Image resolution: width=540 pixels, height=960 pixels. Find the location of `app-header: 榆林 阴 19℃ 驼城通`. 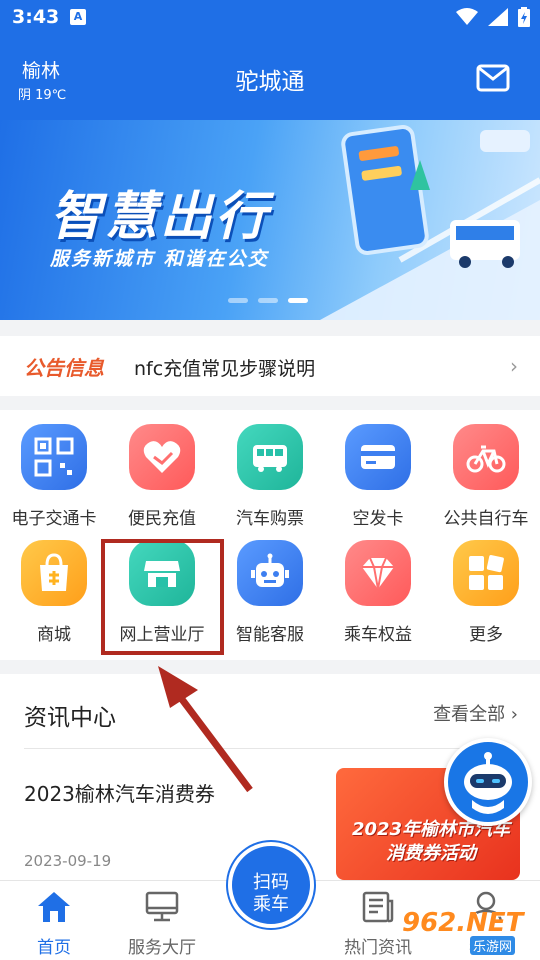

app-header: 榆林 阴 19℃ 驼城通 is located at coordinates (270, 78).